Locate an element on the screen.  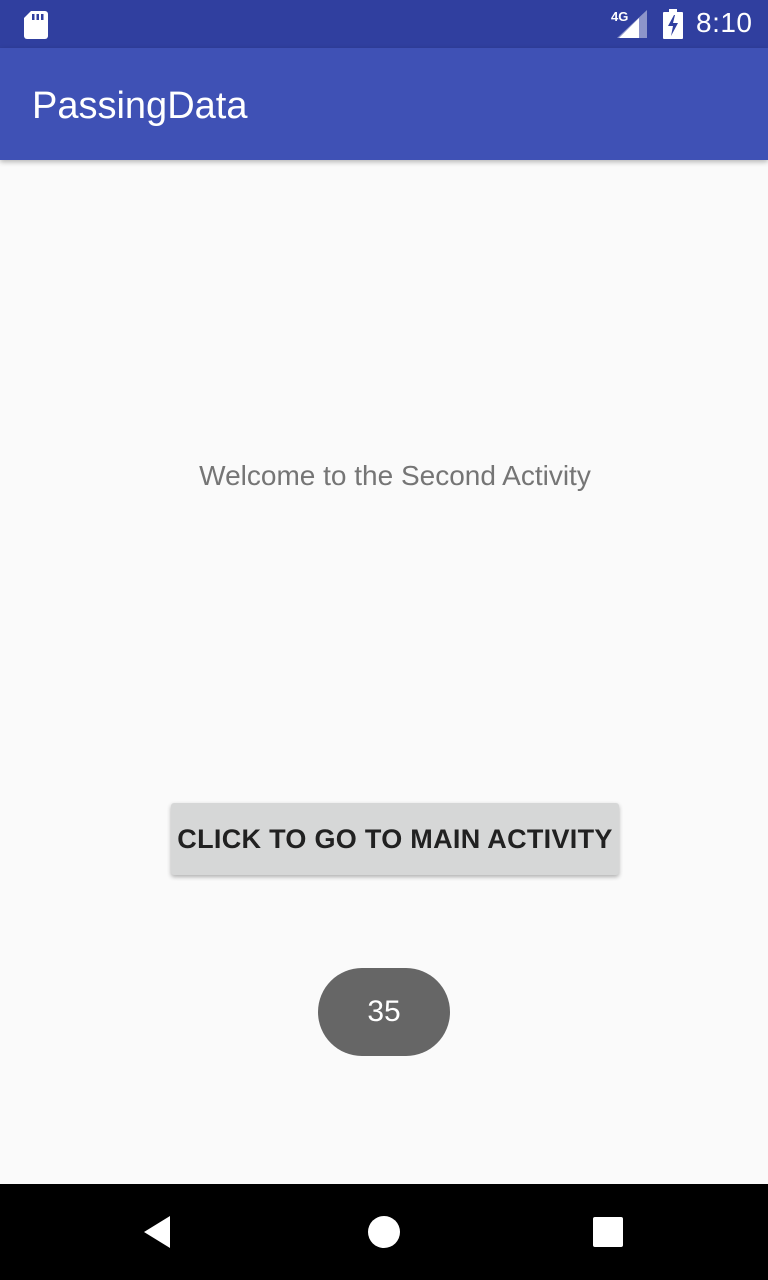
toast-message: 35 is located at coordinates (384, 1012).